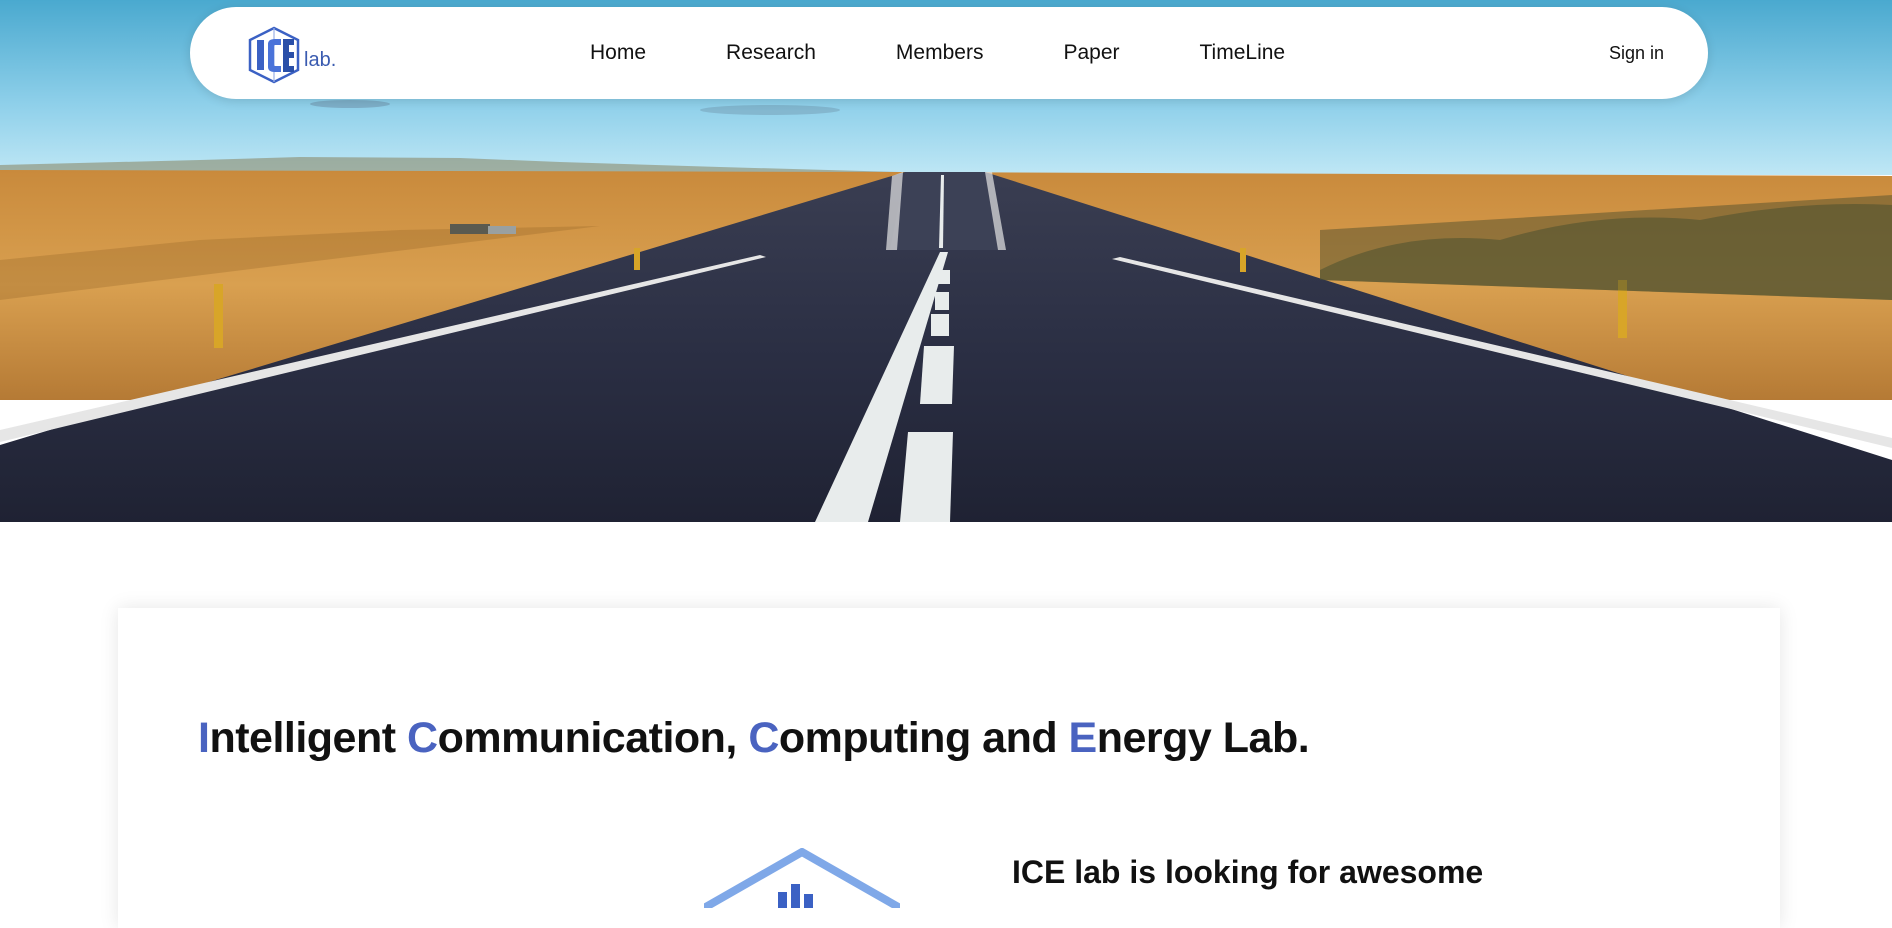 The width and height of the screenshot is (1892, 928). I want to click on title-part-2: ommunication,, so click(593, 738).